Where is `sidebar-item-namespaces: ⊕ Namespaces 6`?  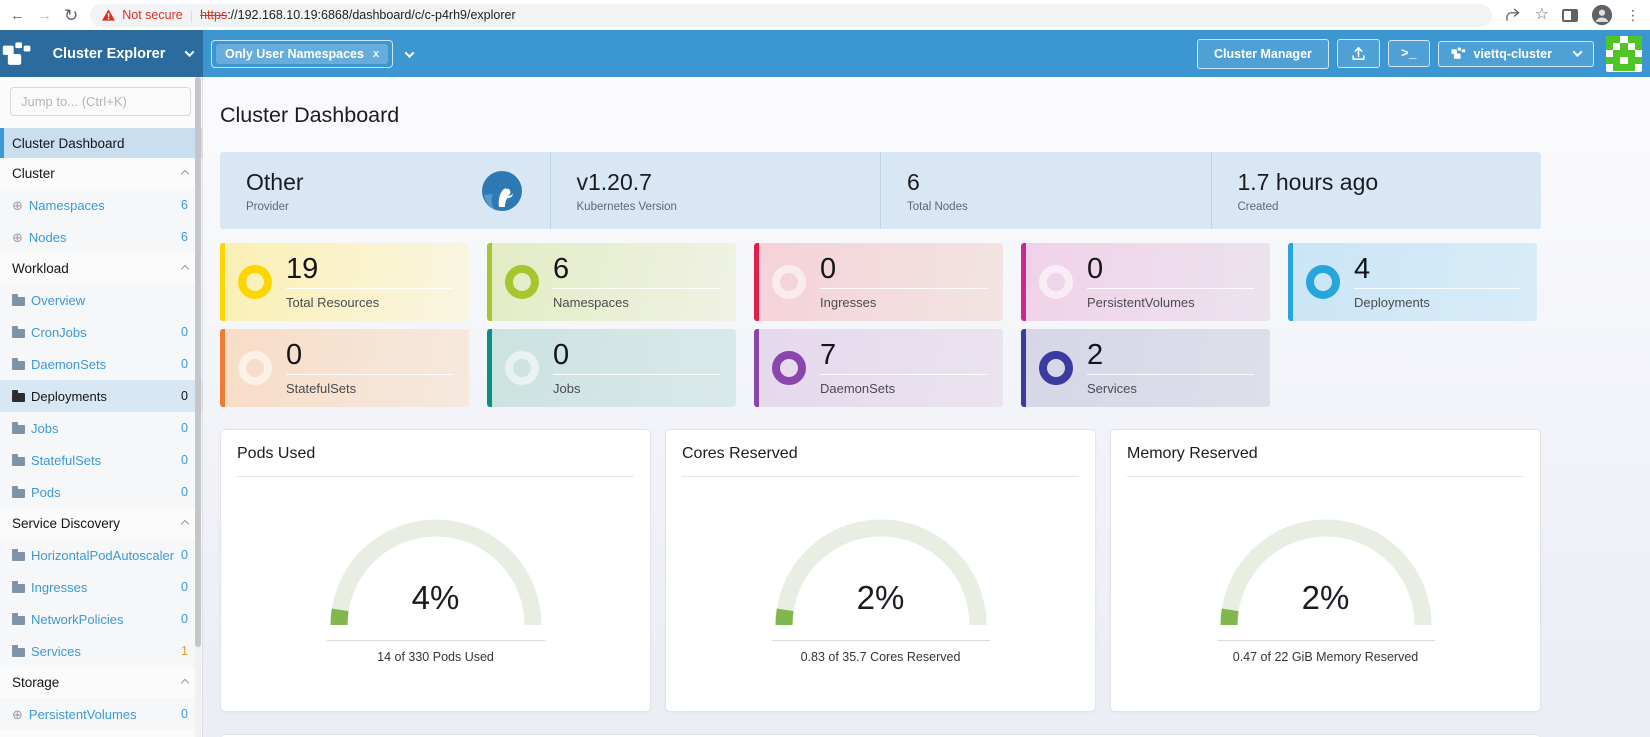
sidebar-item-namespaces: ⊕ Namespaces 6 is located at coordinates (101, 205).